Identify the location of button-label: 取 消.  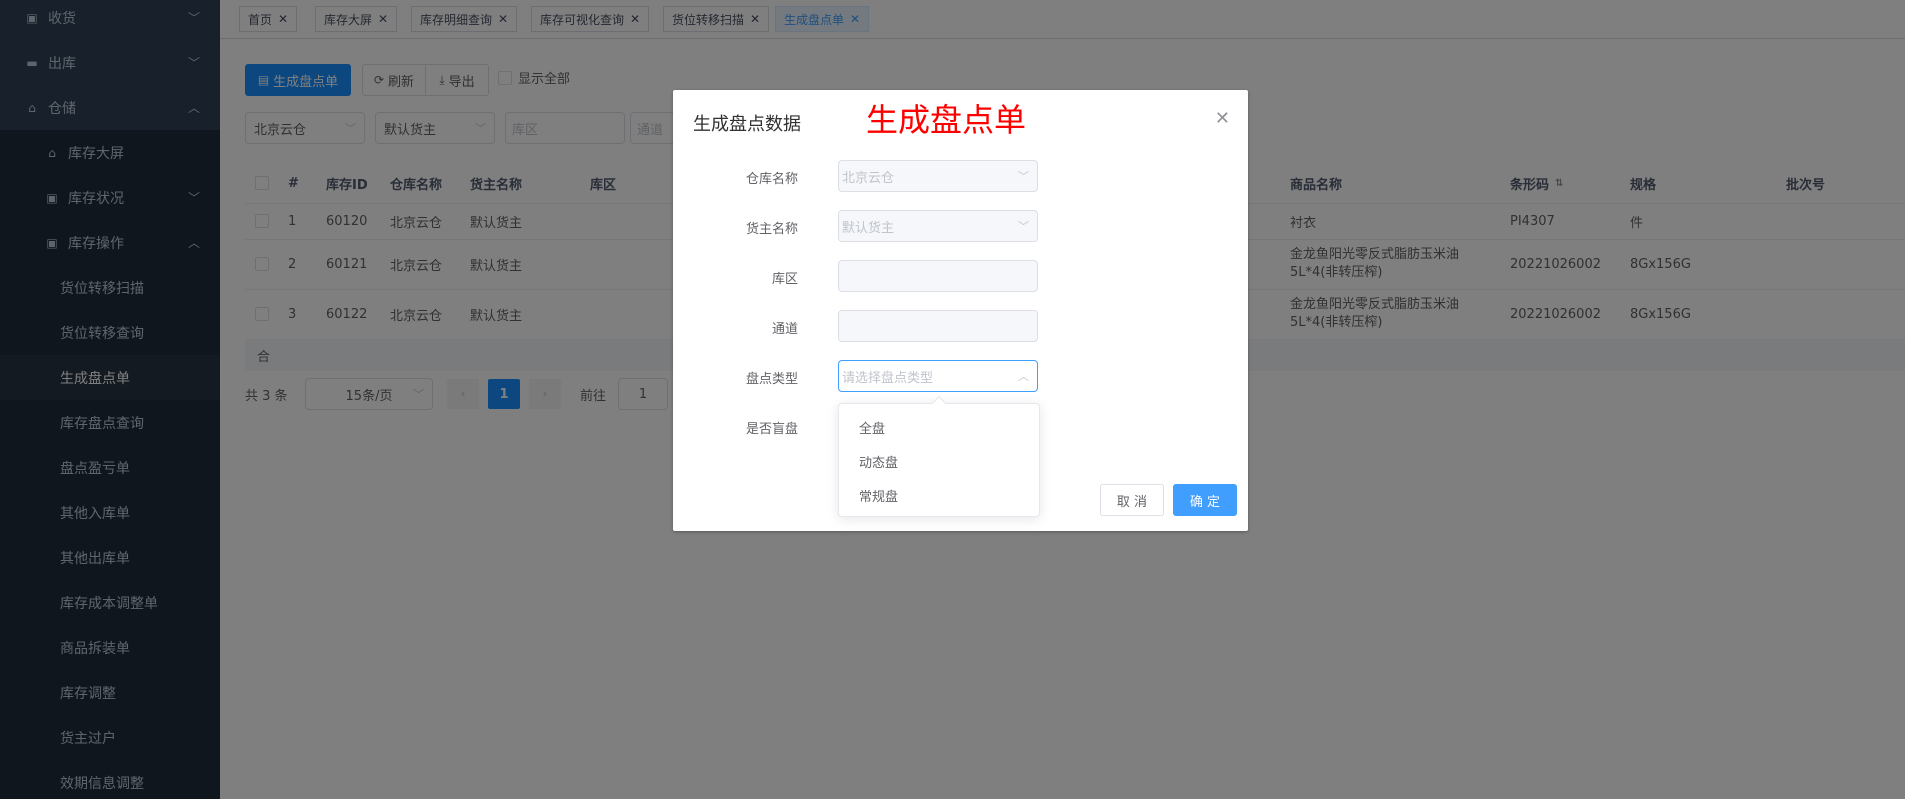
(1132, 502).